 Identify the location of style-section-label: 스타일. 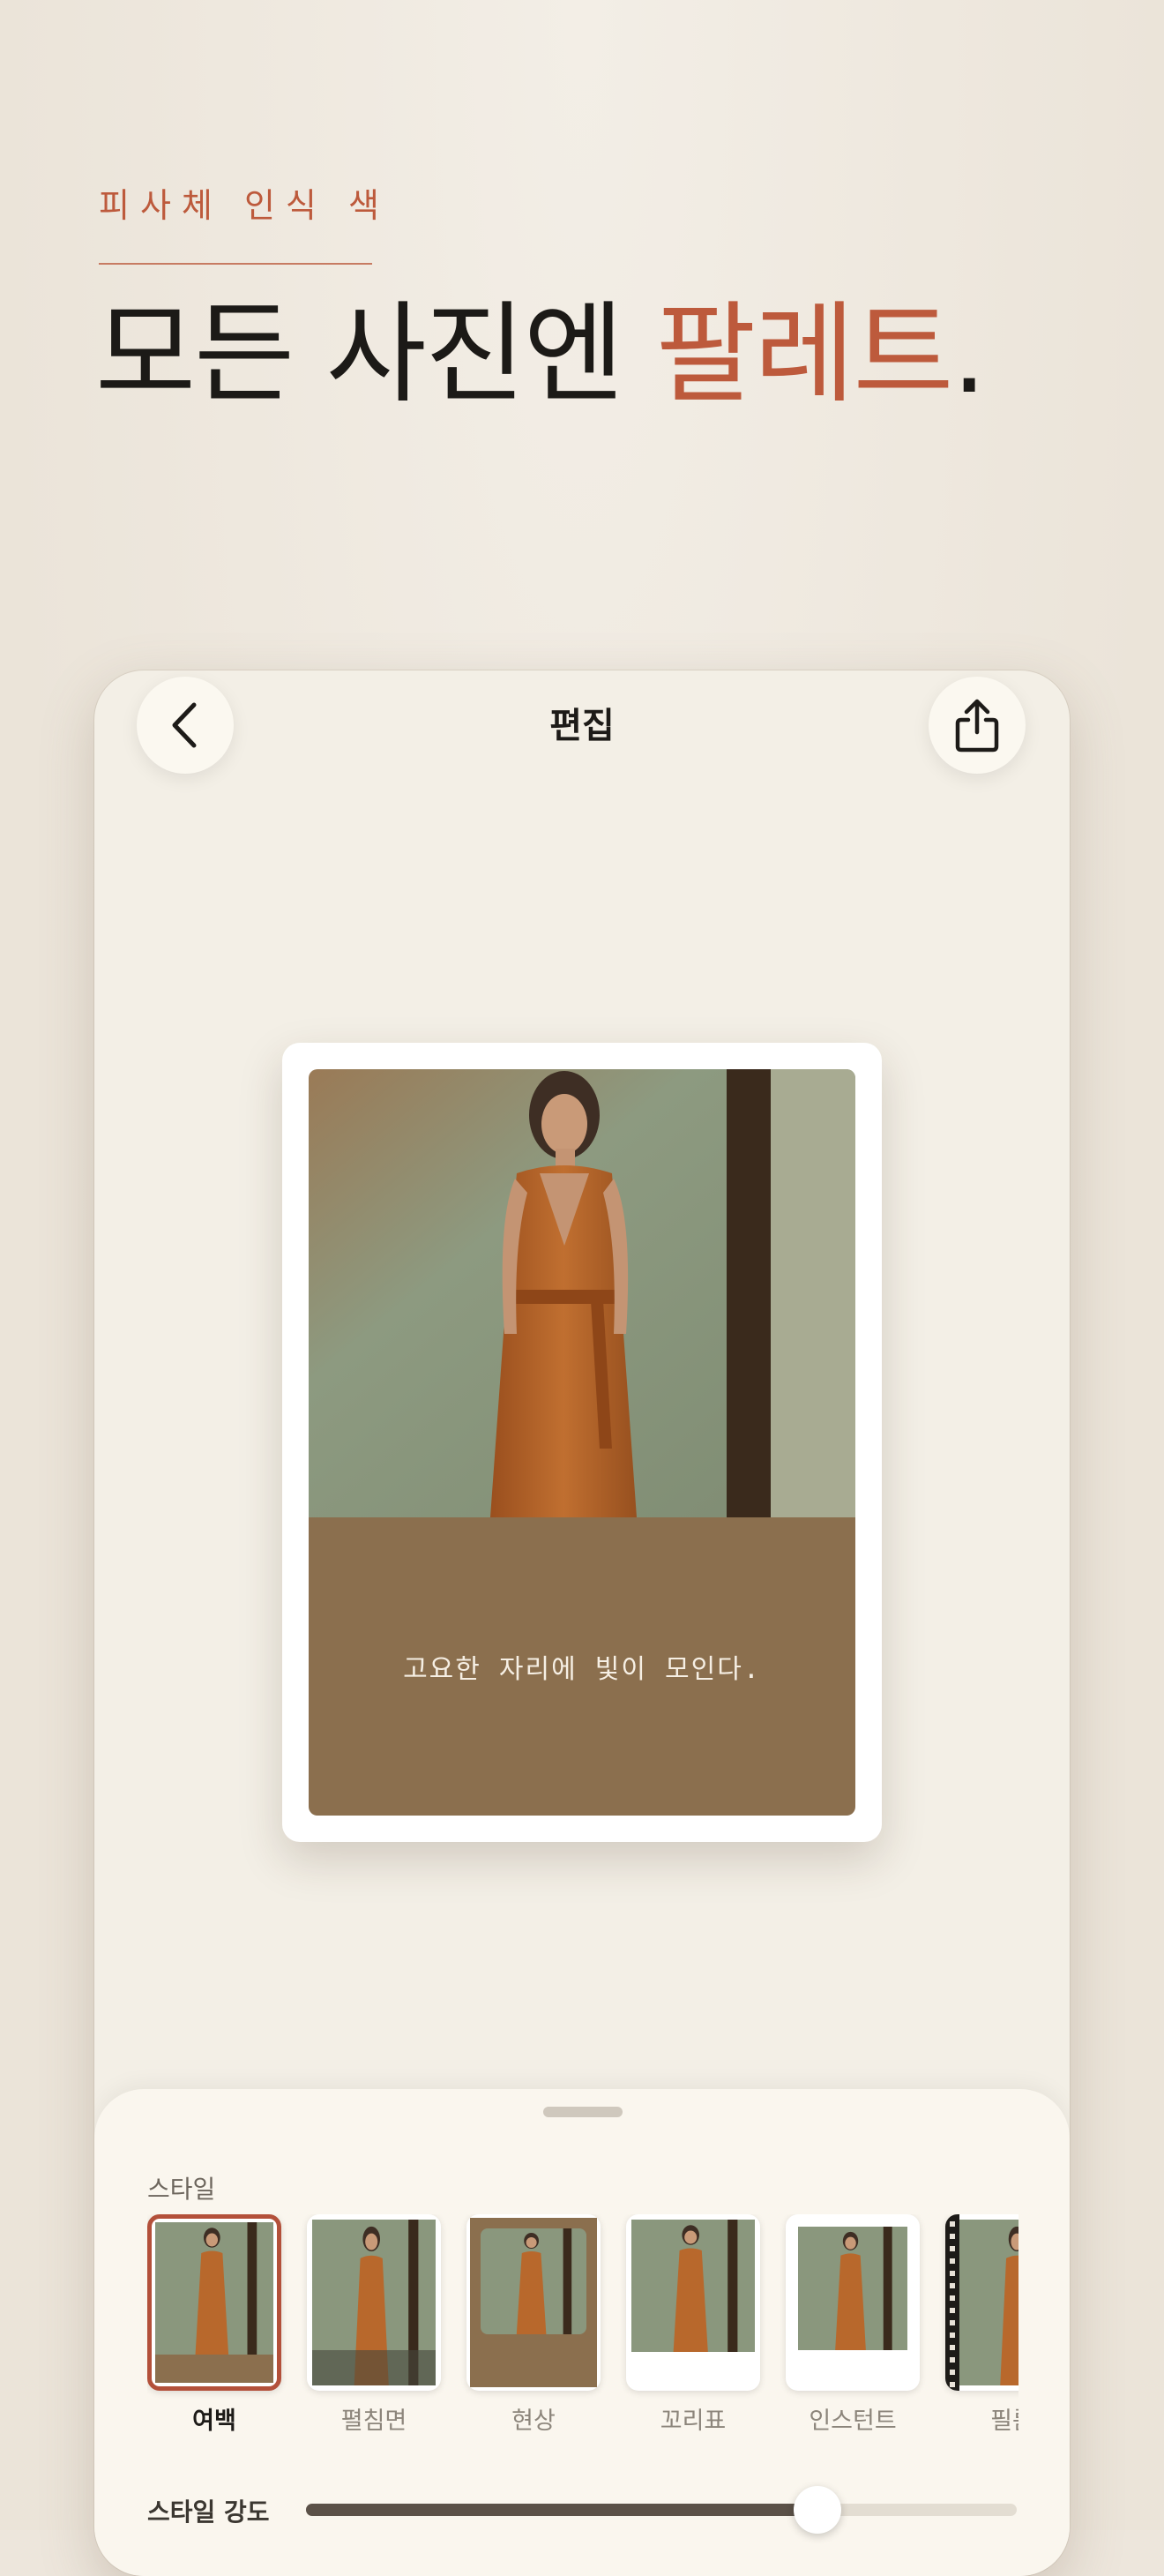
(181, 2189).